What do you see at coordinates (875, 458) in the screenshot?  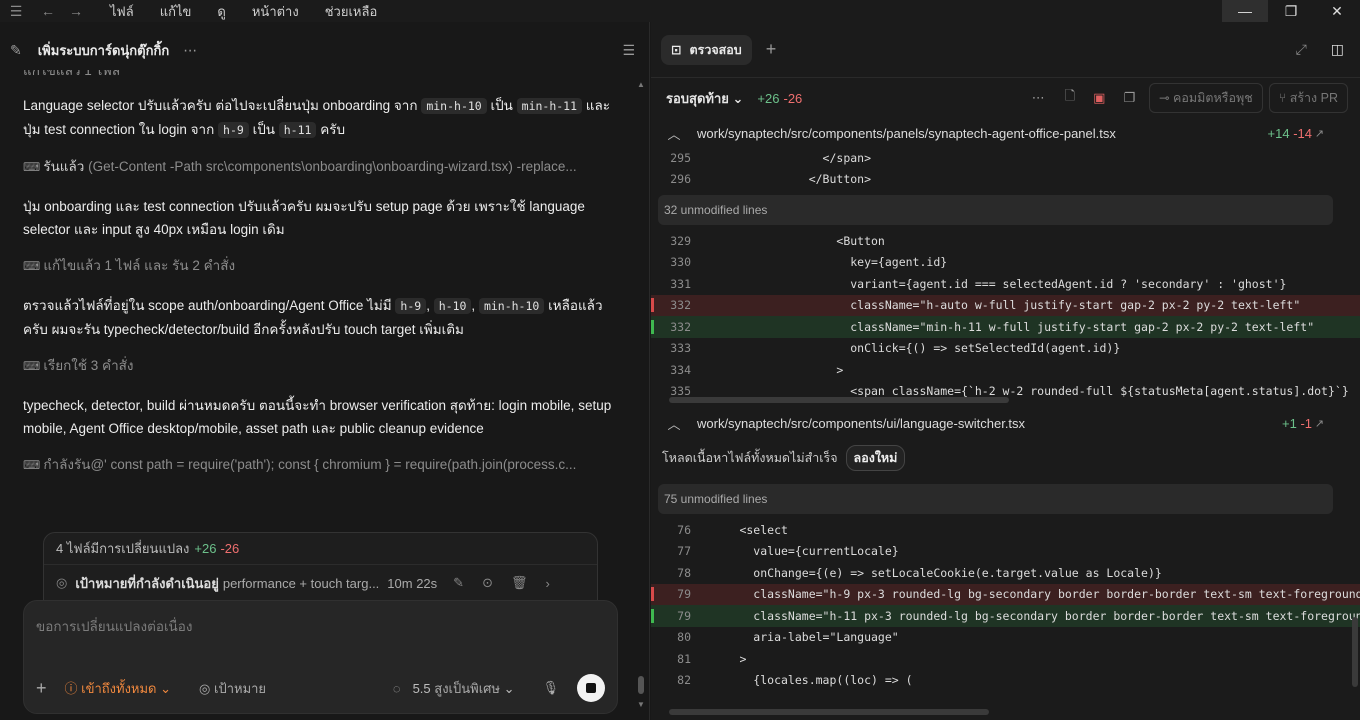 I see `retry-button: ลองใหม่` at bounding box center [875, 458].